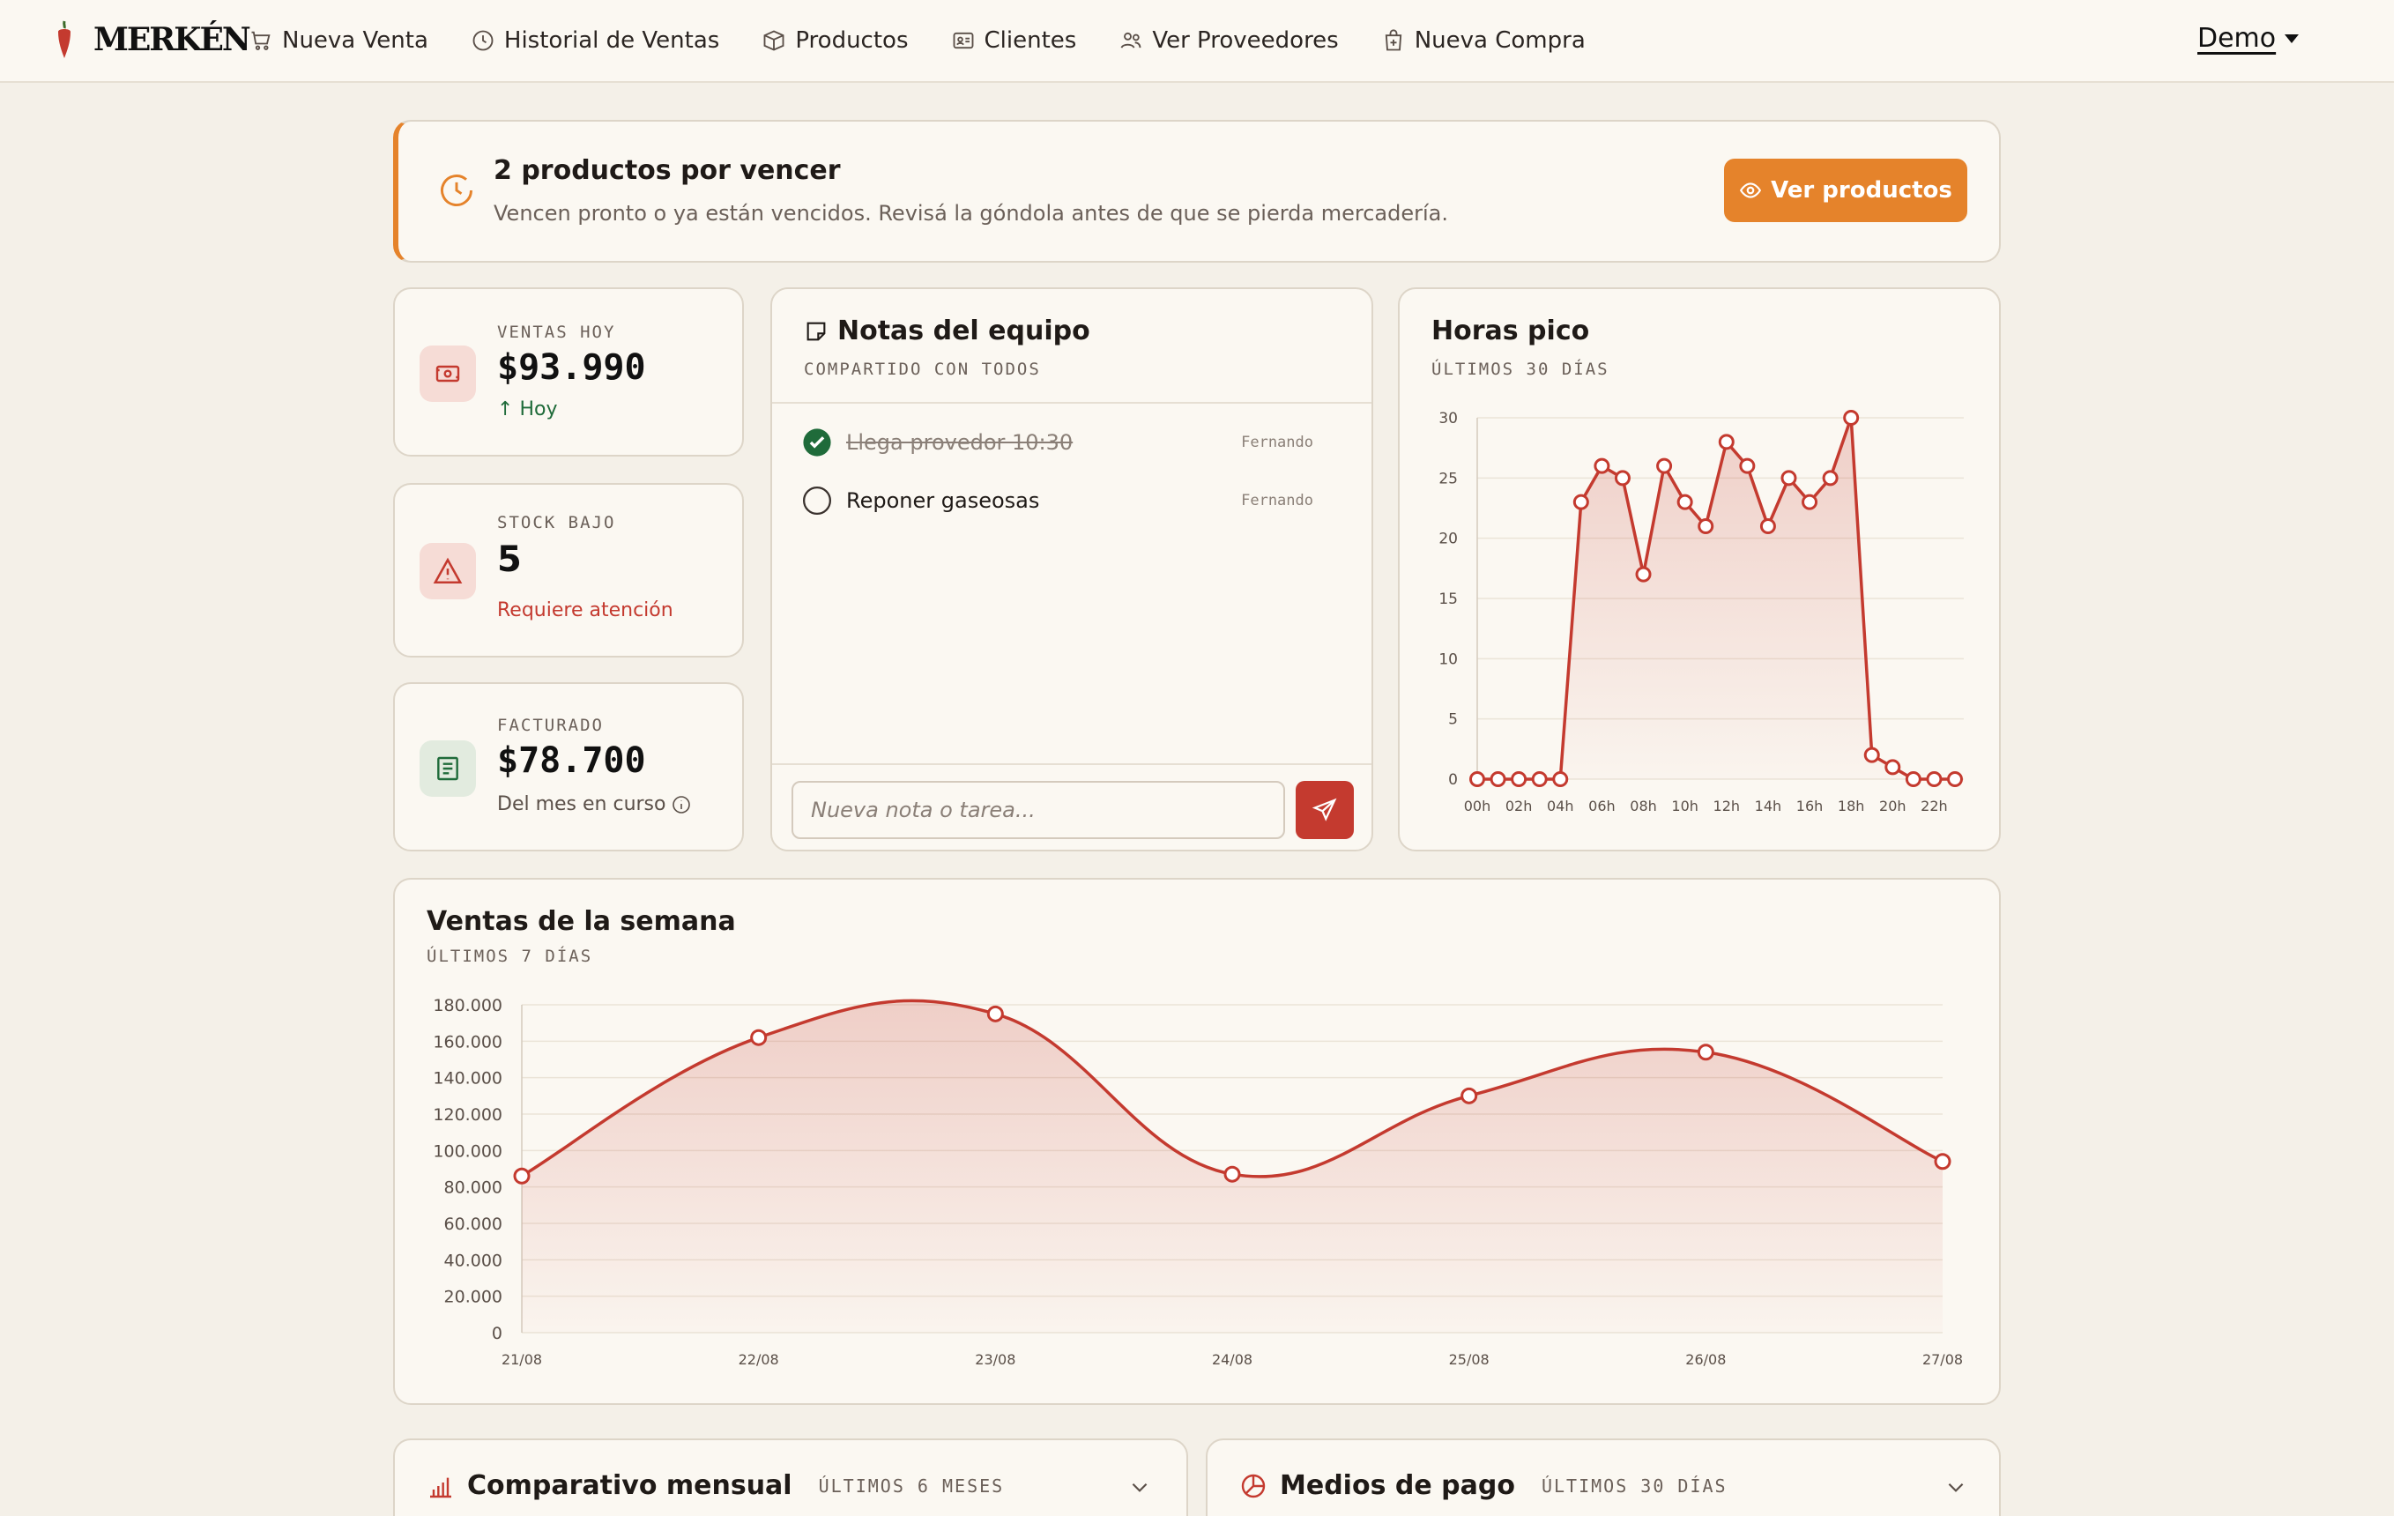  I want to click on stat-card-sales-today: VENTAS HOY $93.990 ↑ Hoy, so click(568, 372).